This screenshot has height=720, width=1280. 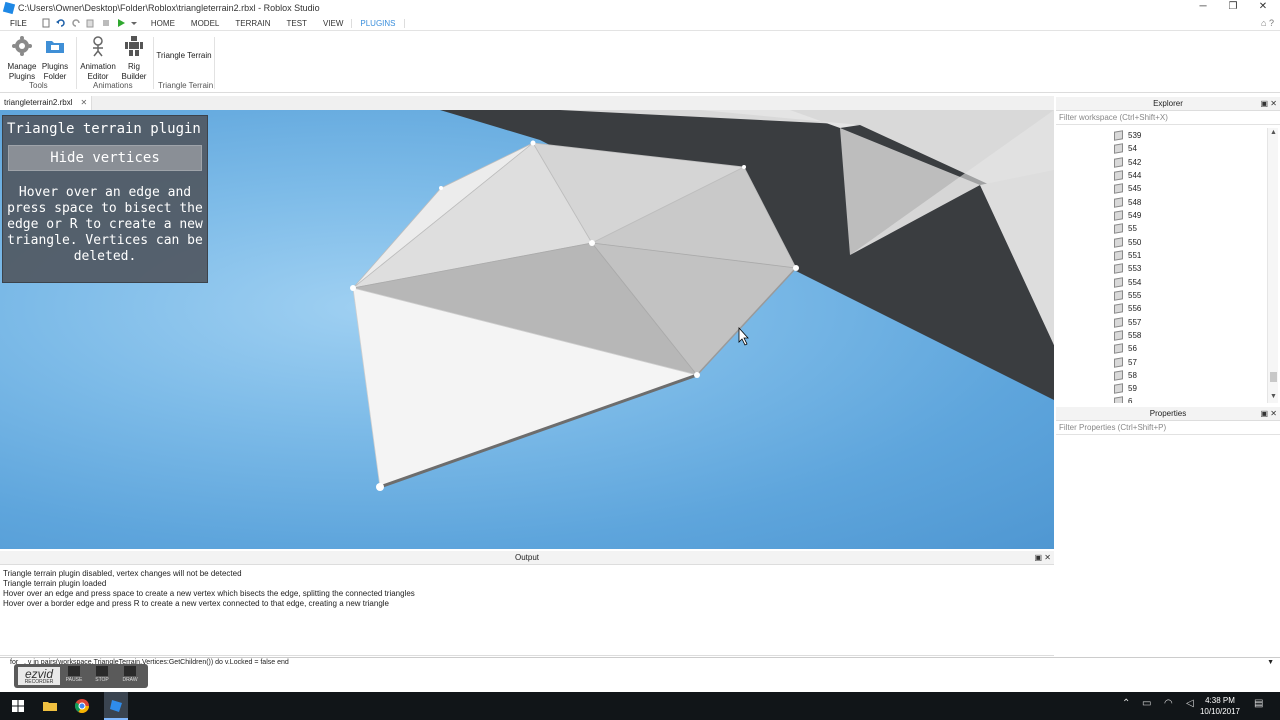 I want to click on explorer-item-label: 59, so click(x=1132, y=388).